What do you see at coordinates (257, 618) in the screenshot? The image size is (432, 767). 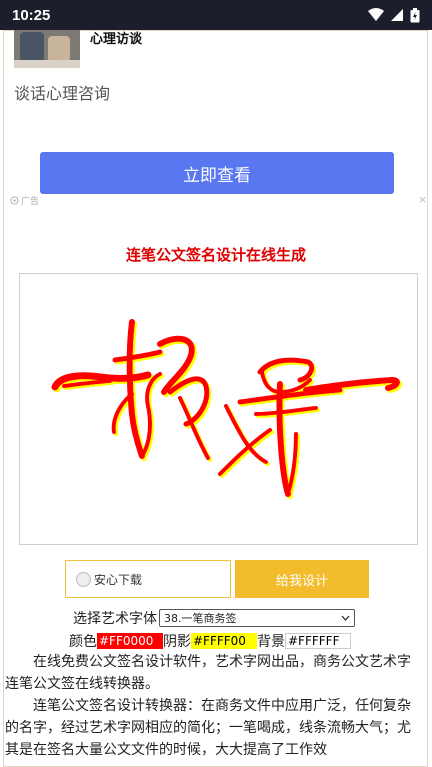 I see `font-select: 38.一笔商务签` at bounding box center [257, 618].